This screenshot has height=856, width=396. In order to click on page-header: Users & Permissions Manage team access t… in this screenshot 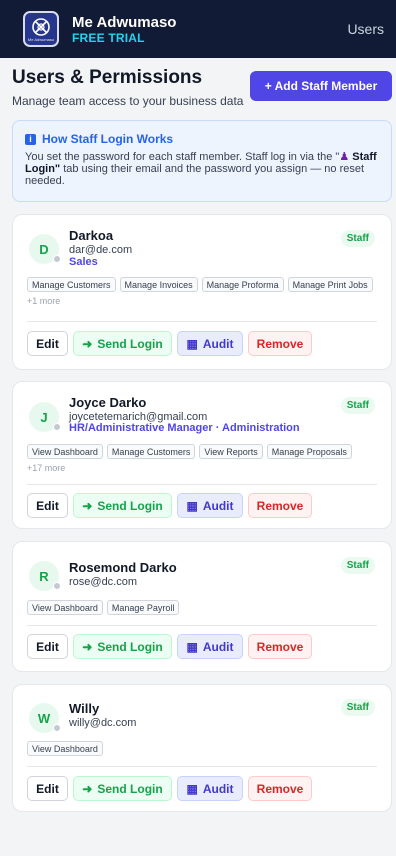, I will do `click(202, 88)`.